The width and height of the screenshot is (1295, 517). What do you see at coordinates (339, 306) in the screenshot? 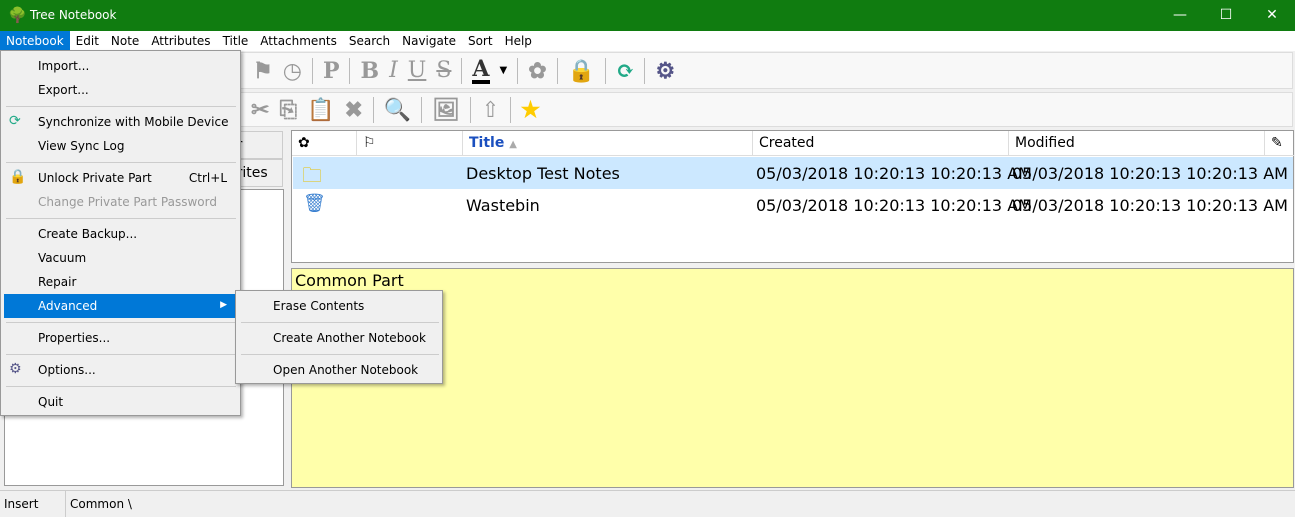
I see `menu-item-erase-contents: Erase Contents` at bounding box center [339, 306].